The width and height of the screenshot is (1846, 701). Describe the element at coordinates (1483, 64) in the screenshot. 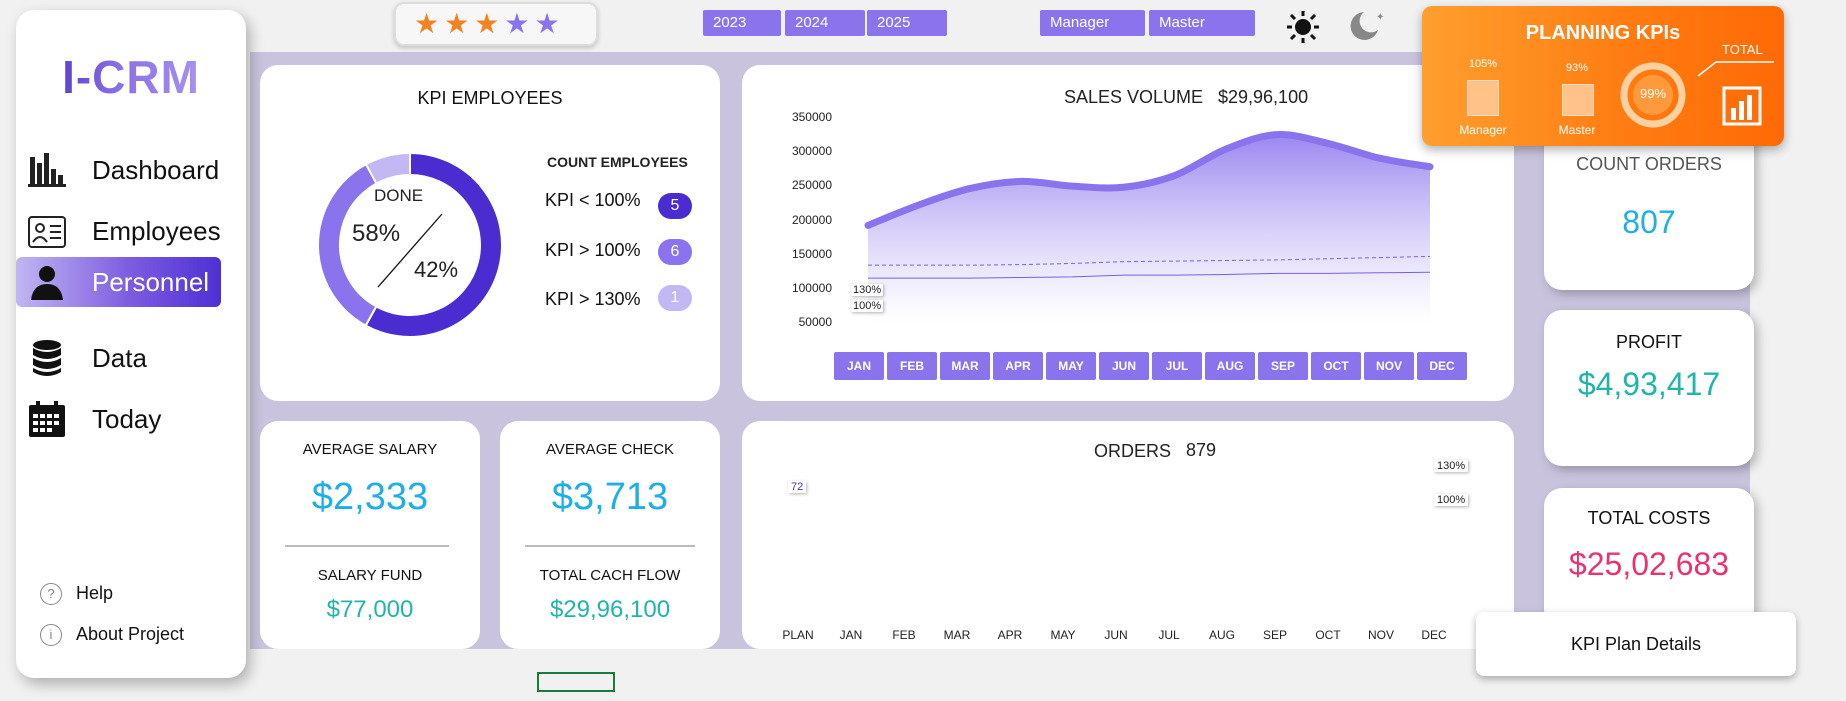

I see `manager-pct: 105%` at that location.